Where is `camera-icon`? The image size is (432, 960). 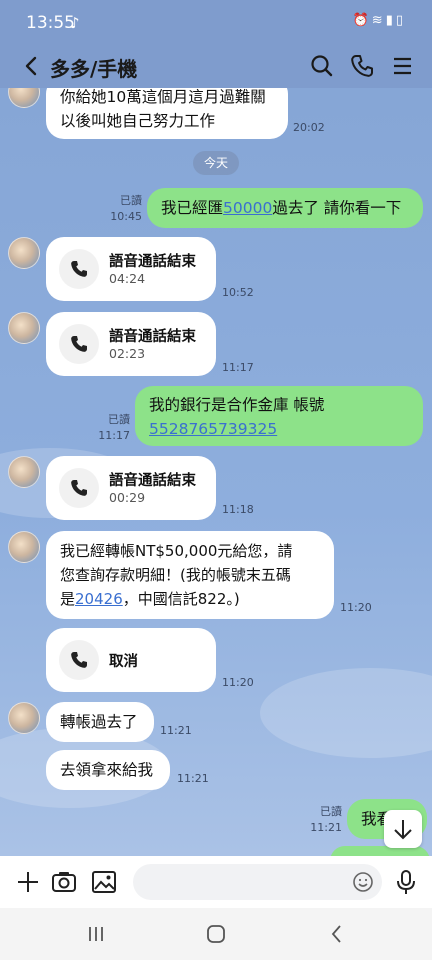
camera-icon is located at coordinates (64, 882).